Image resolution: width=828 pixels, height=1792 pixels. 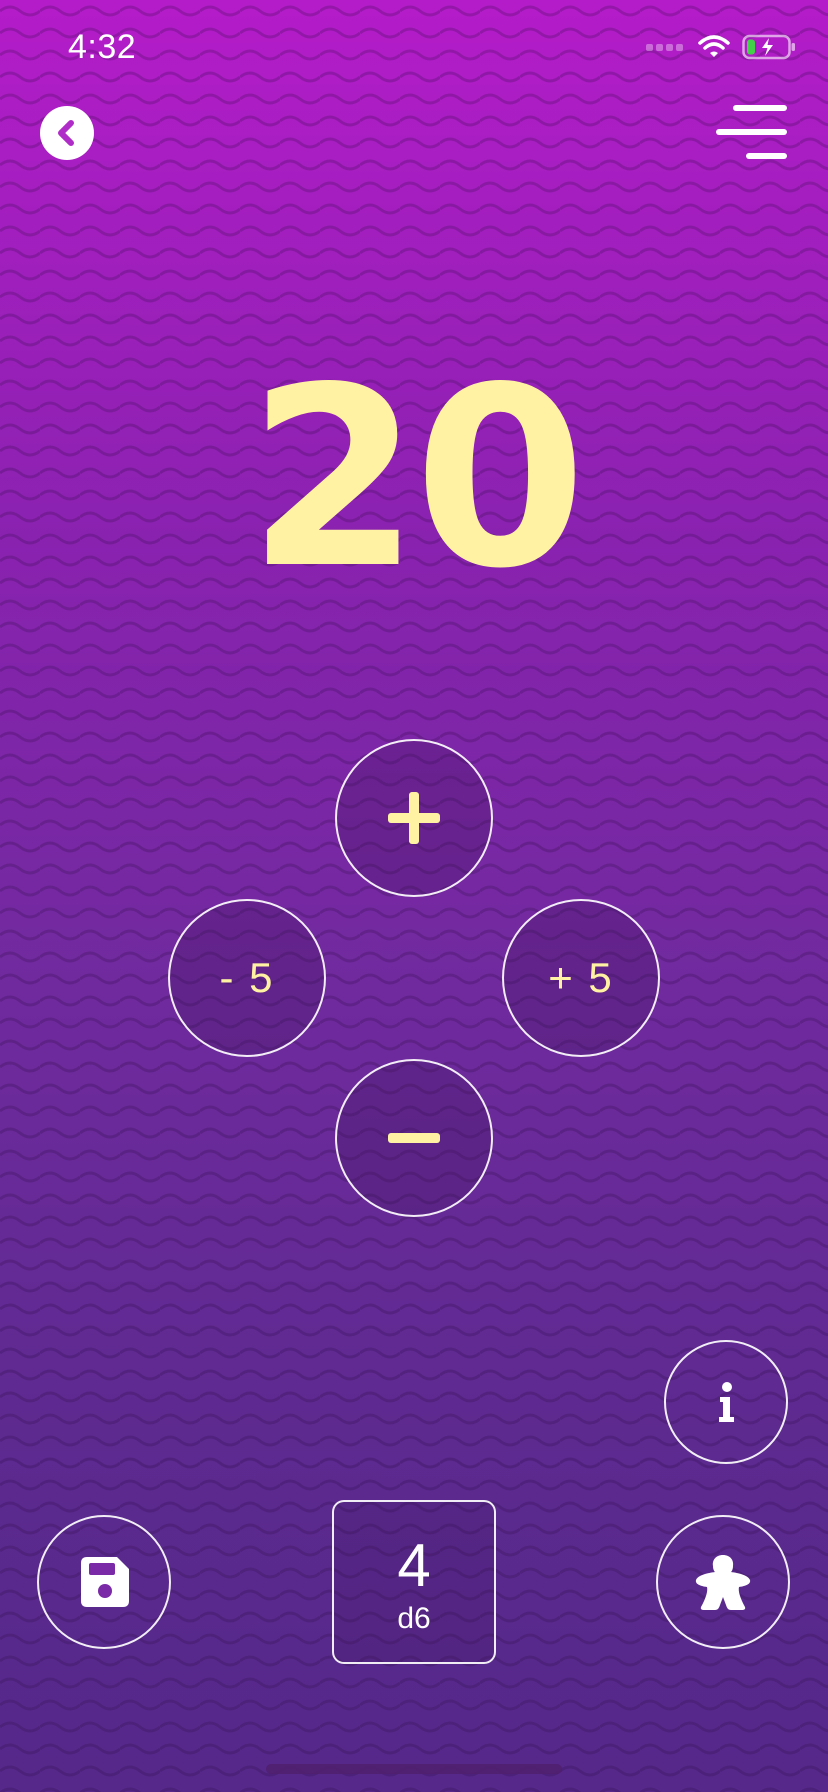 I want to click on info-button, so click(x=726, y=1402).